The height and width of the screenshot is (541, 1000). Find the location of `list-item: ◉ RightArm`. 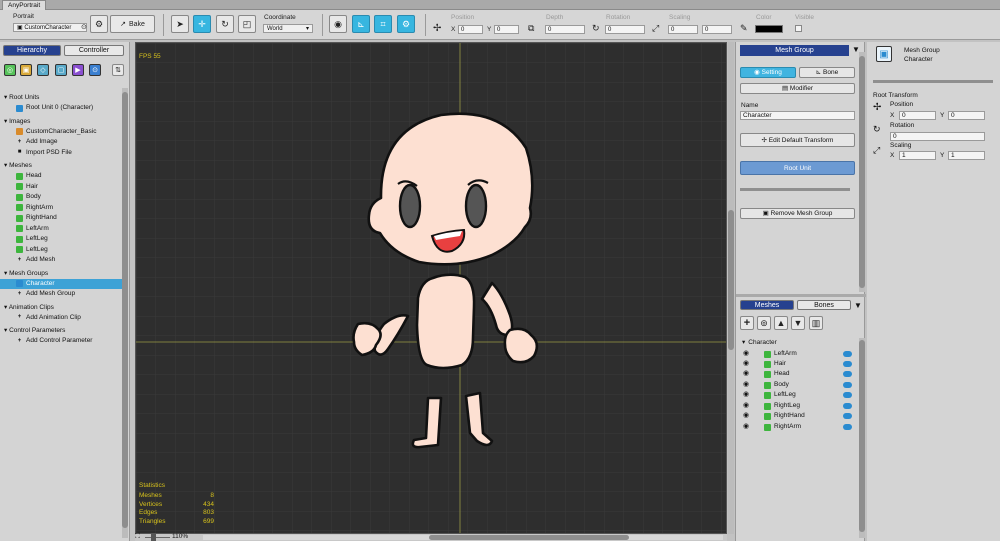

list-item: ◉ RightArm is located at coordinates (797, 427).